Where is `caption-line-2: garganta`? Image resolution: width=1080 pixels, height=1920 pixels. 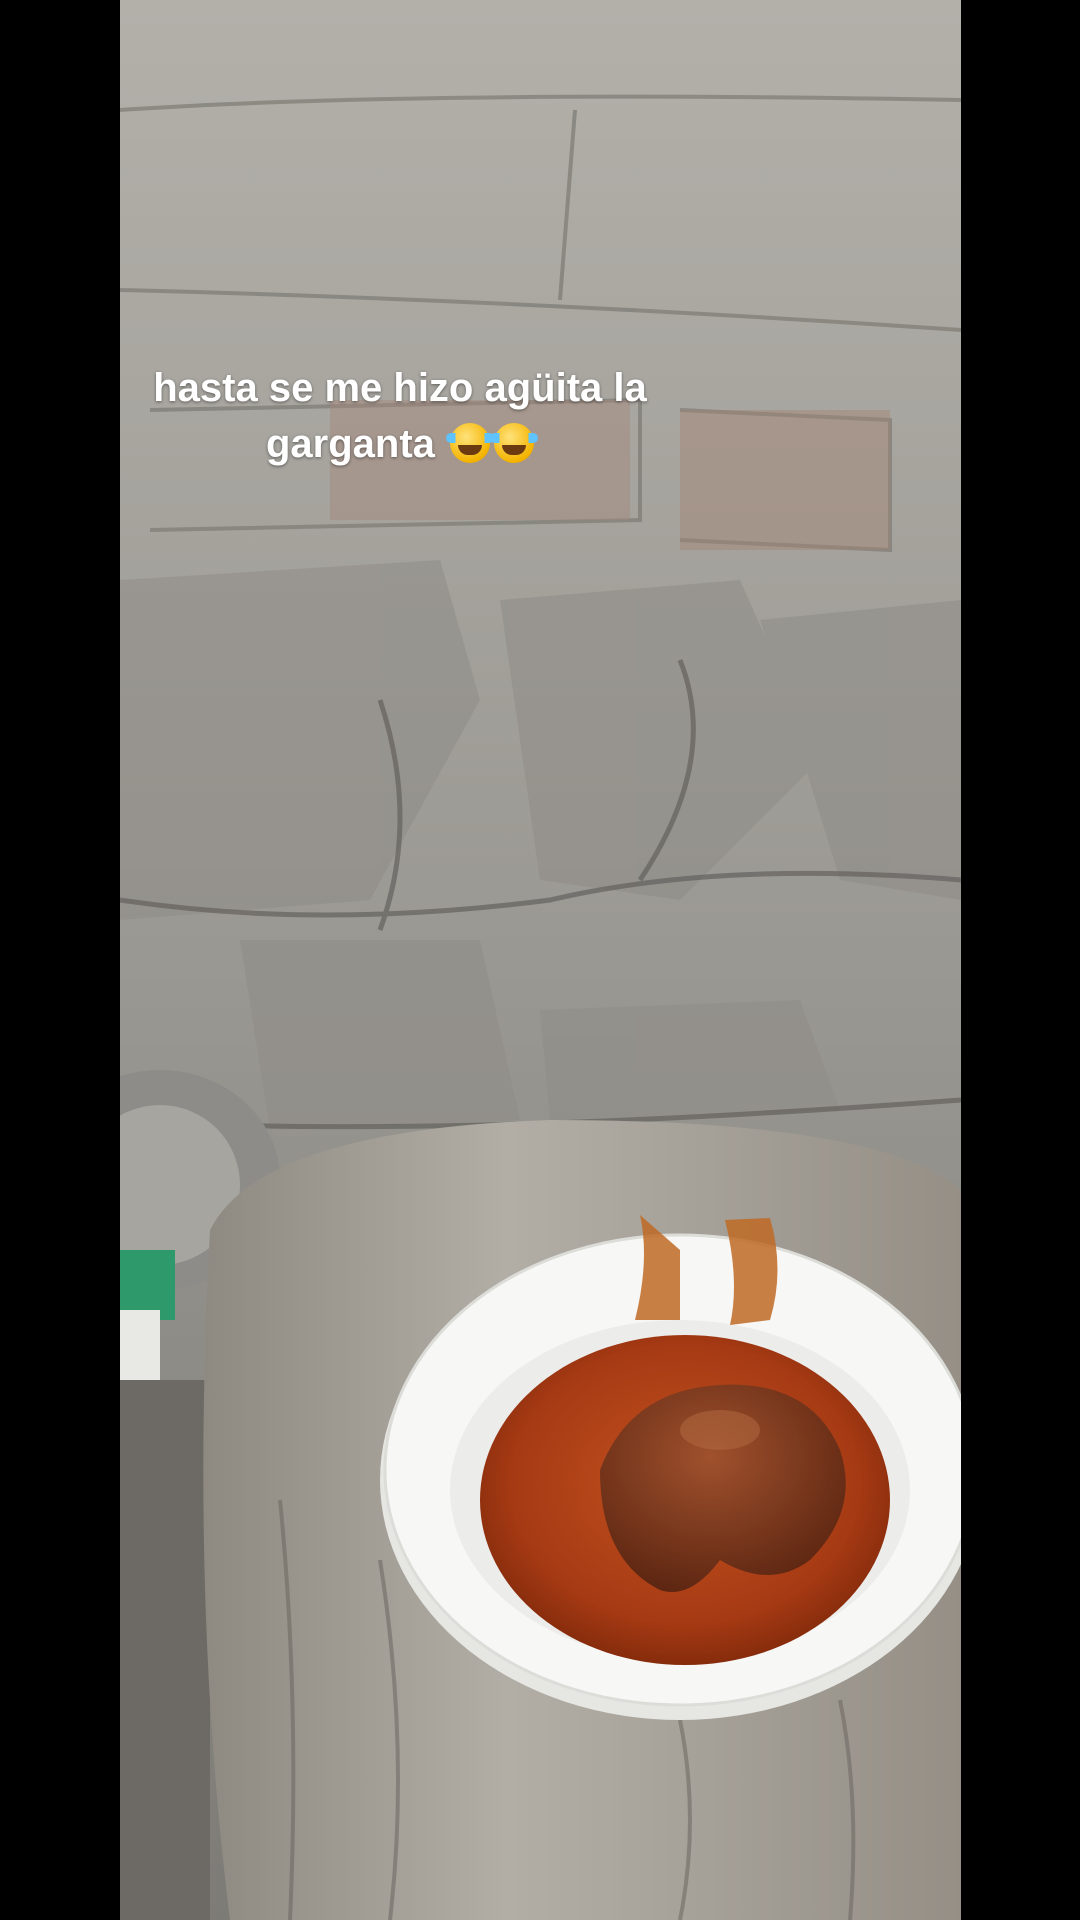
caption-line-2: garganta is located at coordinates (400, 444).